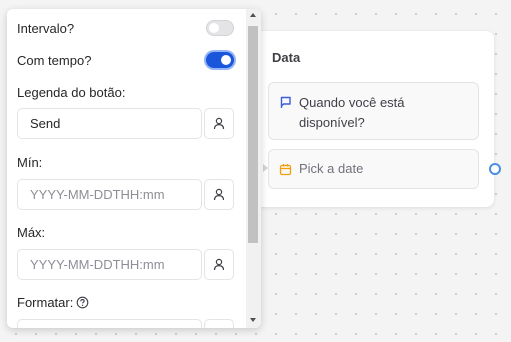  I want to click on output-handle, so click(495, 169).